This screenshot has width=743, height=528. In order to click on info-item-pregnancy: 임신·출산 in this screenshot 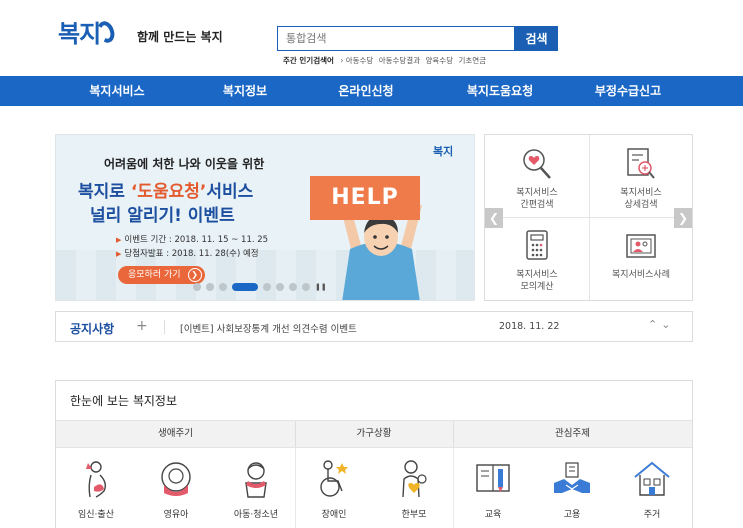, I will do `click(96, 489)`.